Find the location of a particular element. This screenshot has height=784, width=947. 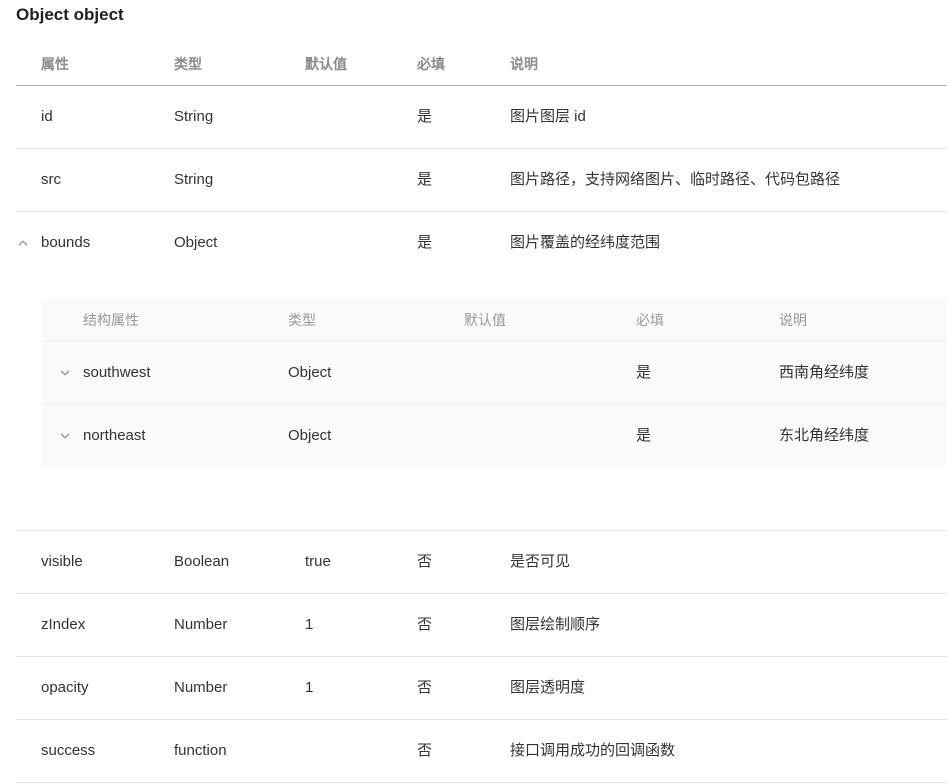

cell-name: zIndex is located at coordinates (63, 624).